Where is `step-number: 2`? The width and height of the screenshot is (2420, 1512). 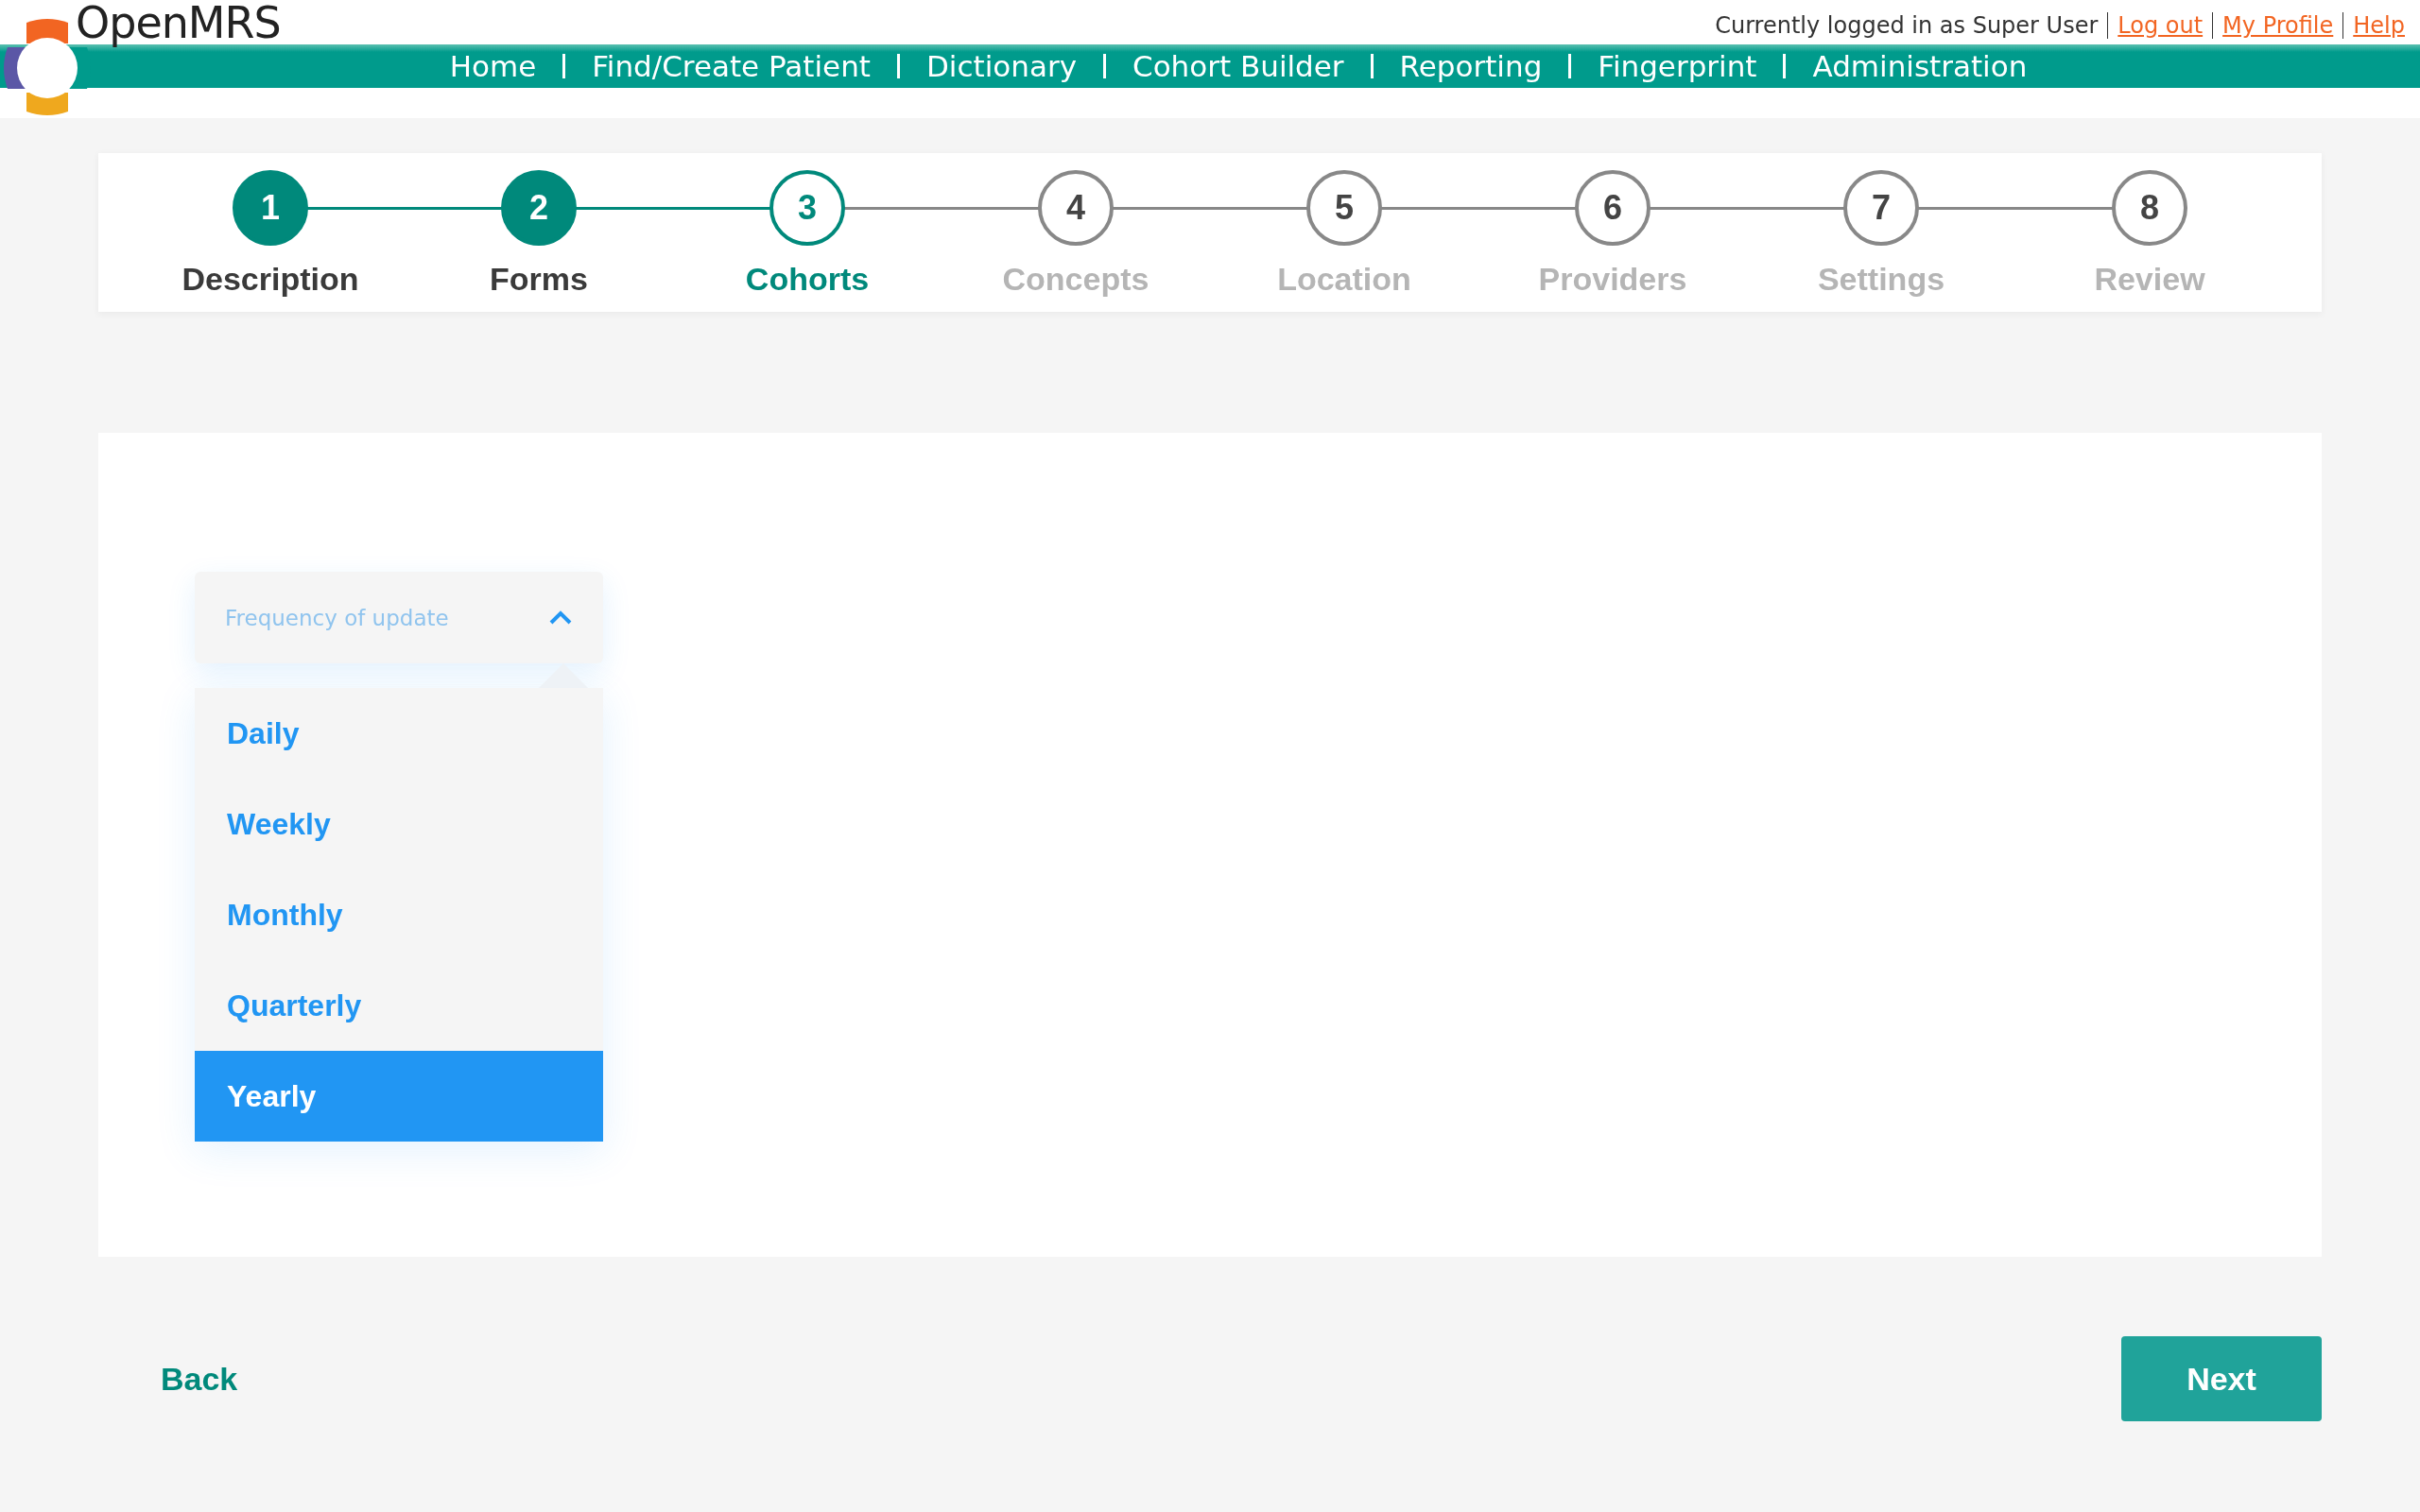 step-number: 2 is located at coordinates (539, 208).